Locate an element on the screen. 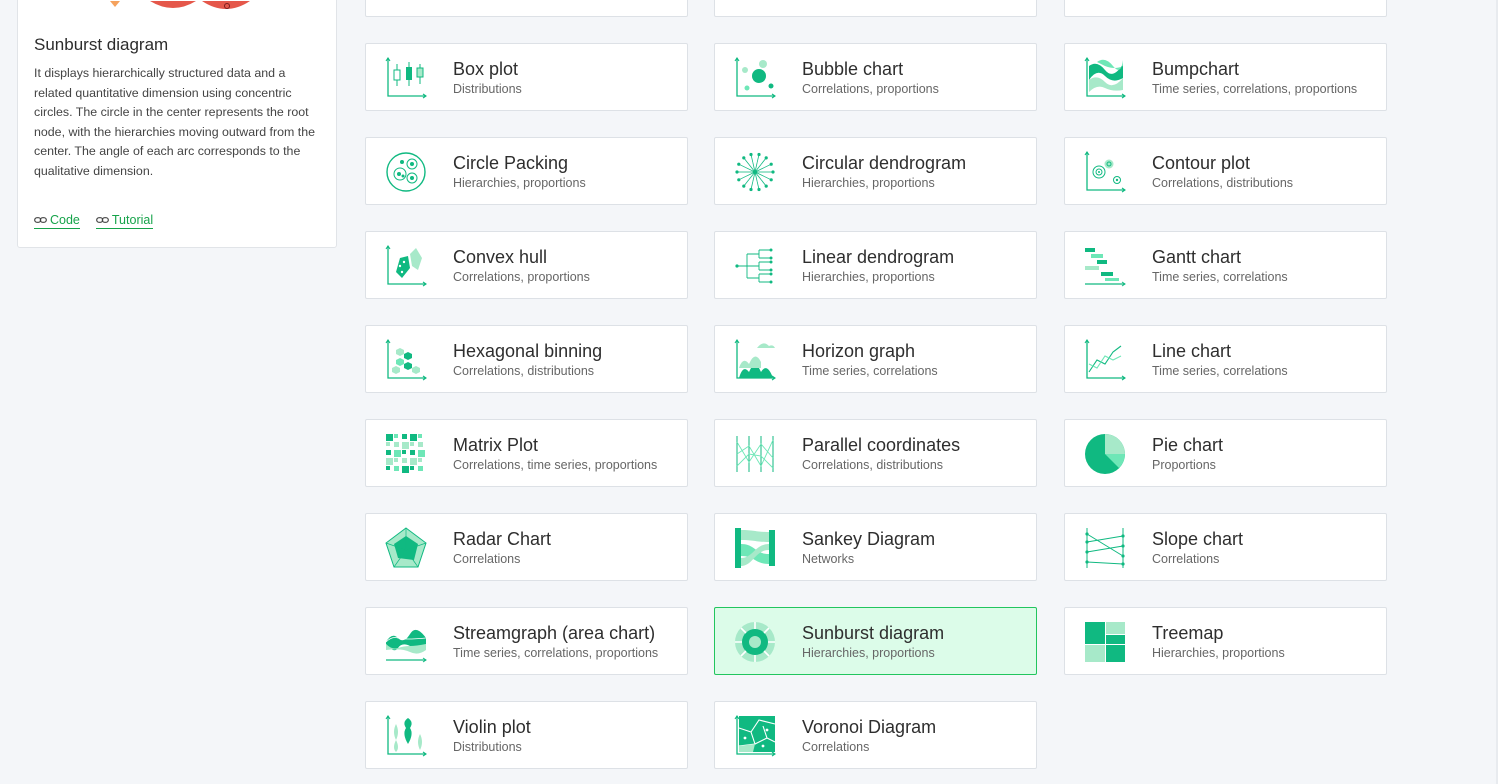  chart-card-violin-plot: Violin plot Distributions is located at coordinates (526, 735).